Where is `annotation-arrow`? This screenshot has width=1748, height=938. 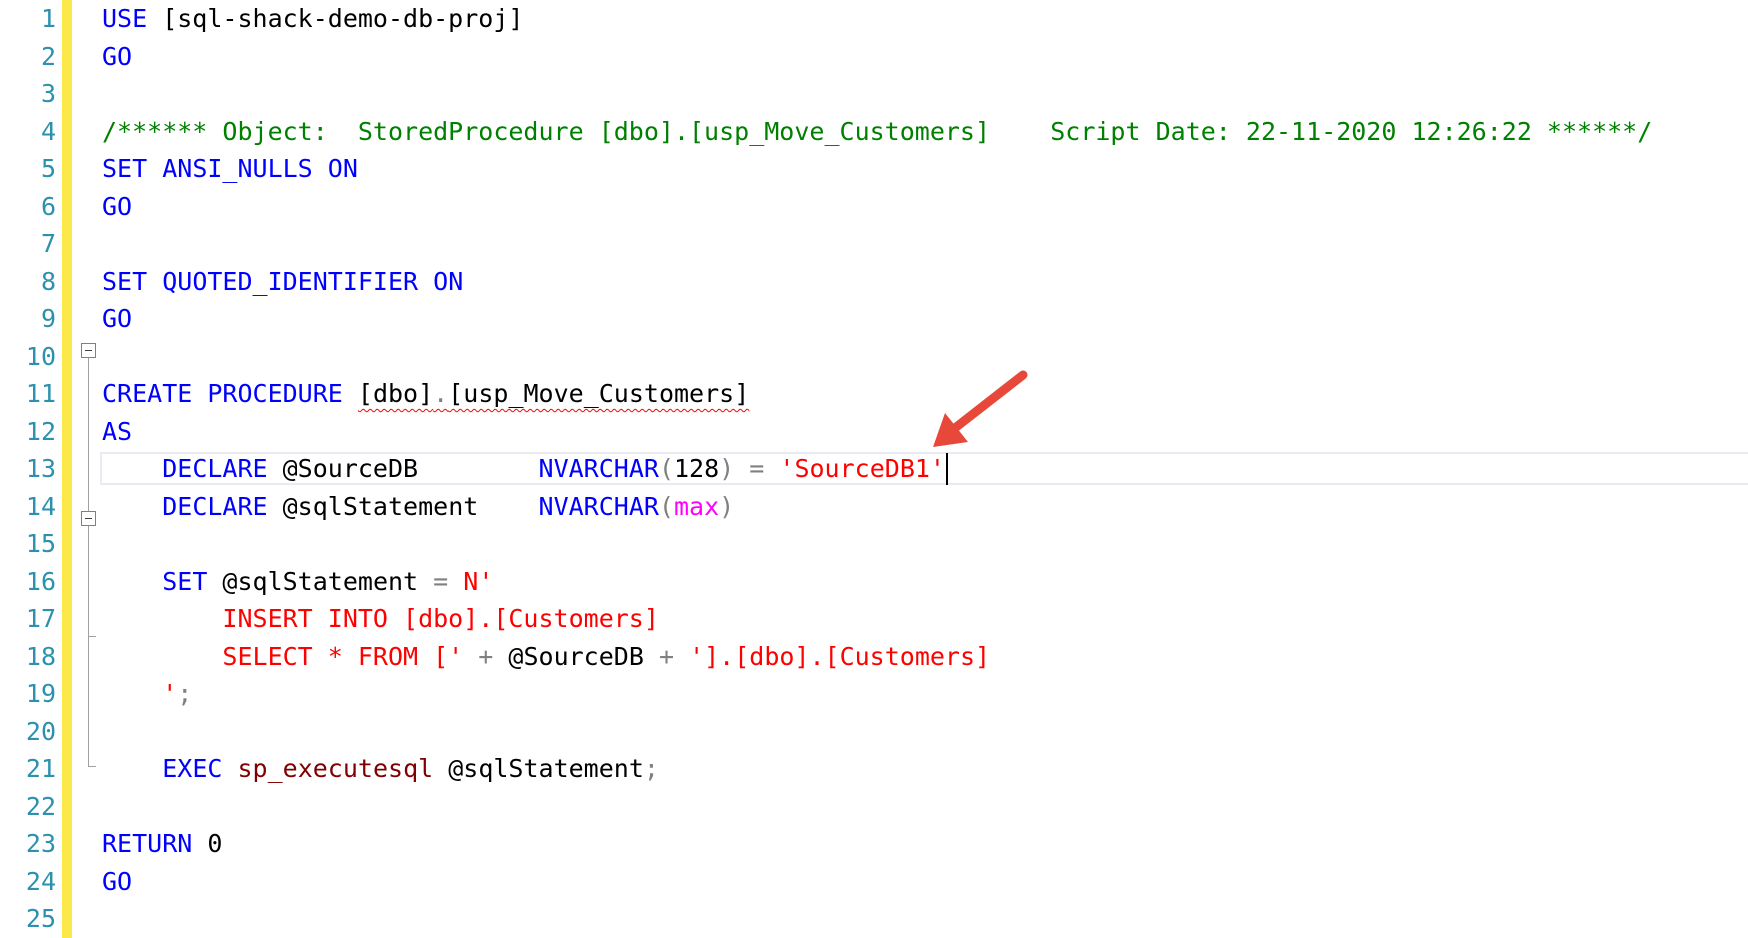 annotation-arrow is located at coordinates (980, 408).